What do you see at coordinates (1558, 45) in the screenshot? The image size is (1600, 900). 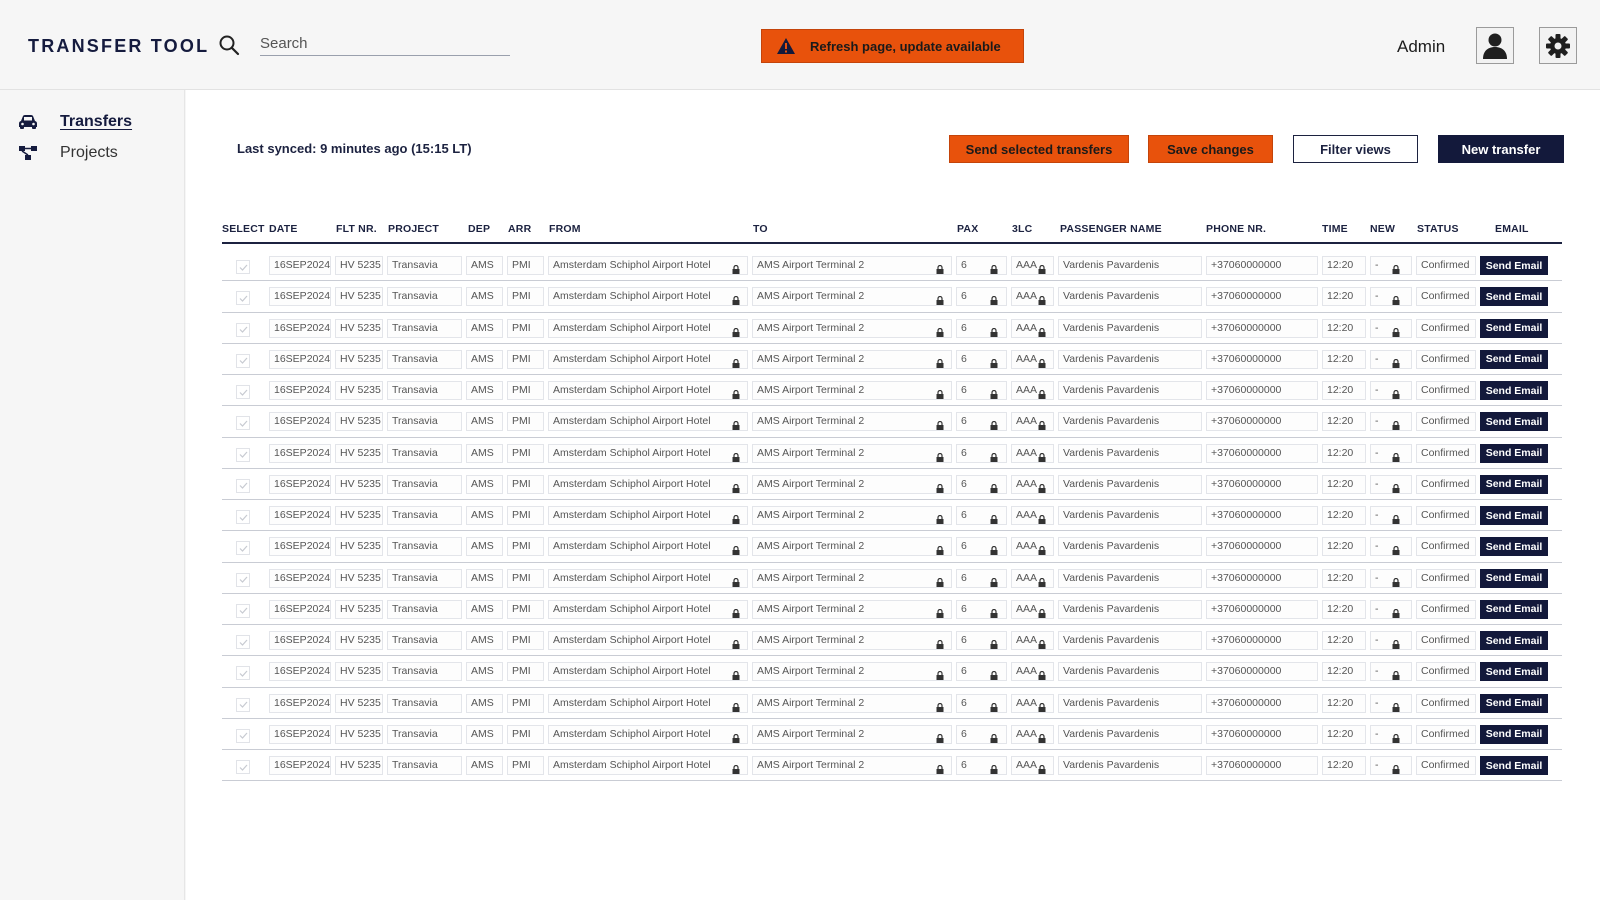 I see `settings-button` at bounding box center [1558, 45].